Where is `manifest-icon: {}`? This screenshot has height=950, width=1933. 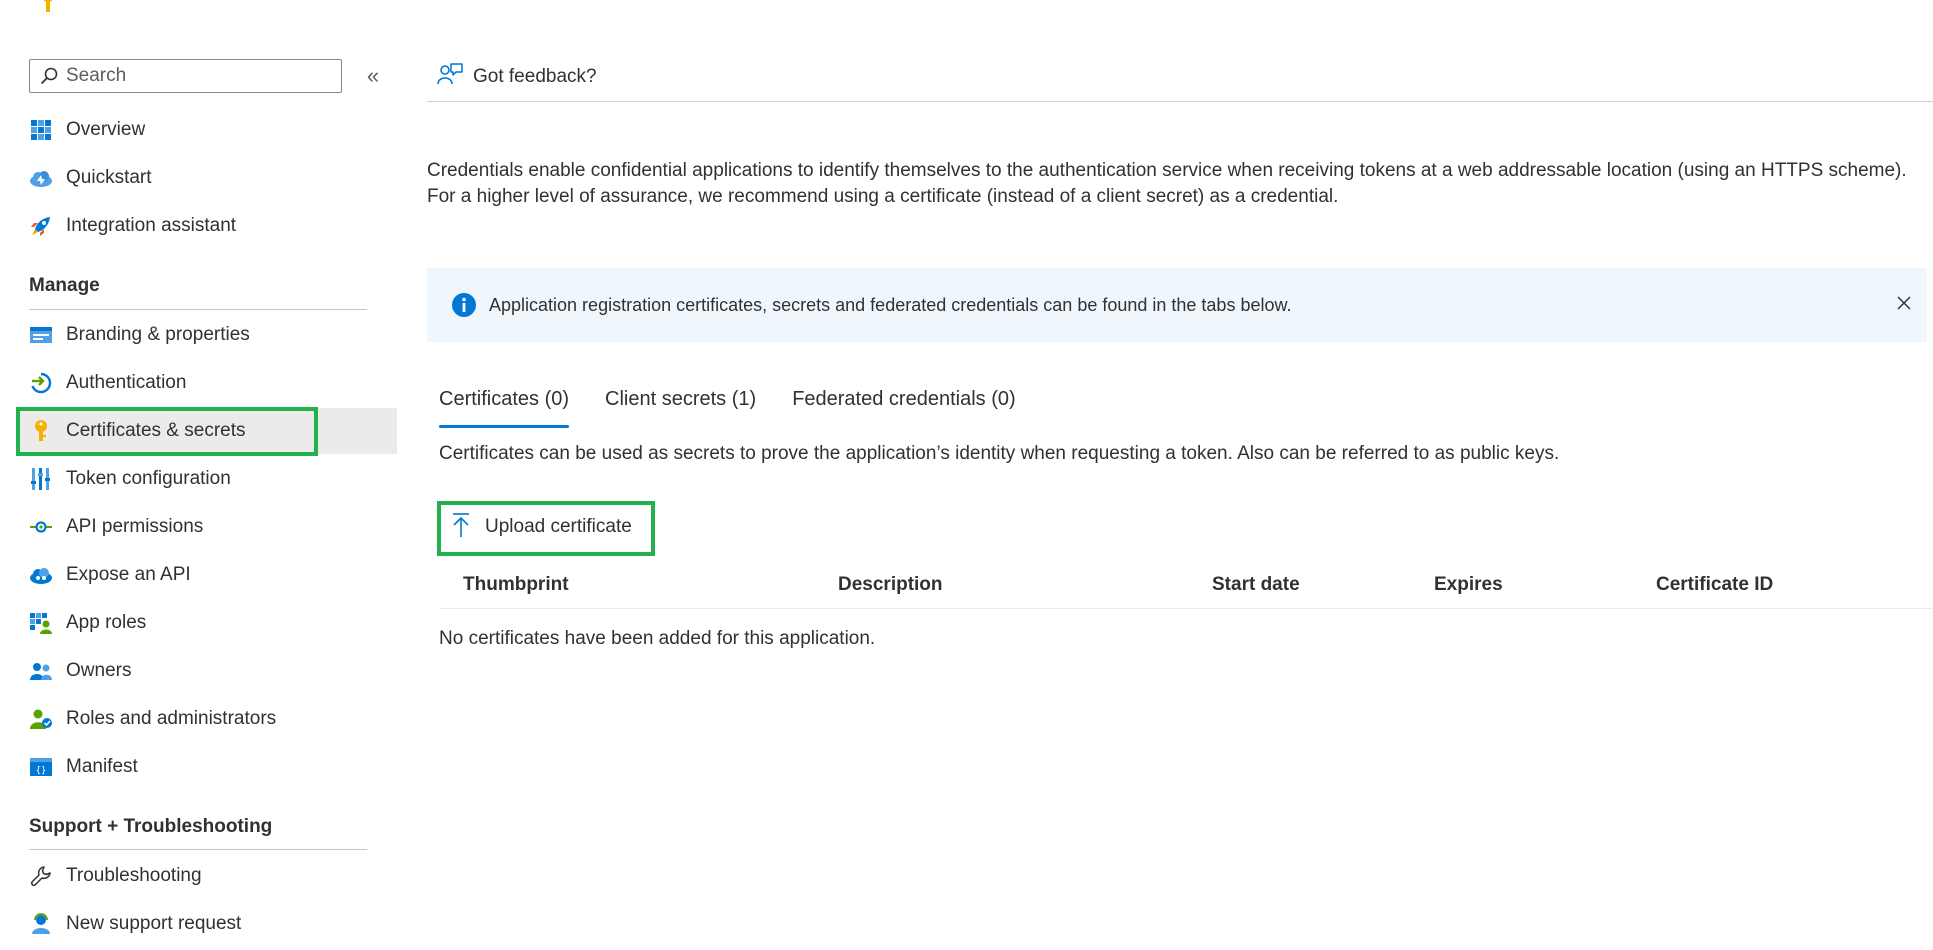 manifest-icon: {} is located at coordinates (41, 767).